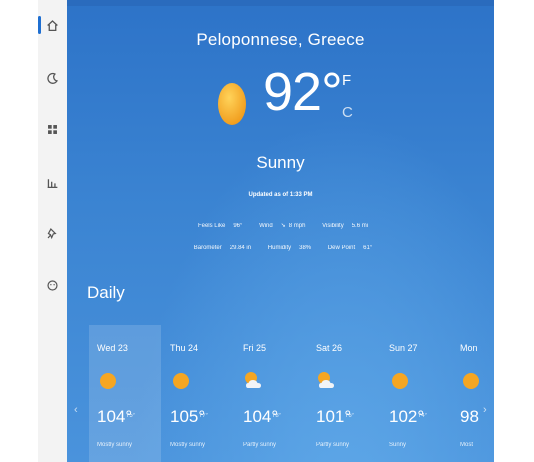  Describe the element at coordinates (19, 231) in the screenshot. I see `left-margin` at that location.